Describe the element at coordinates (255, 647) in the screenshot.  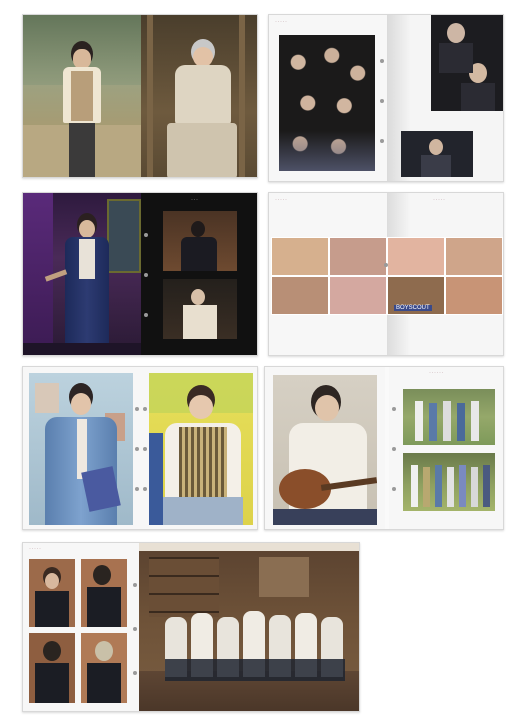
I see `group-members` at that location.